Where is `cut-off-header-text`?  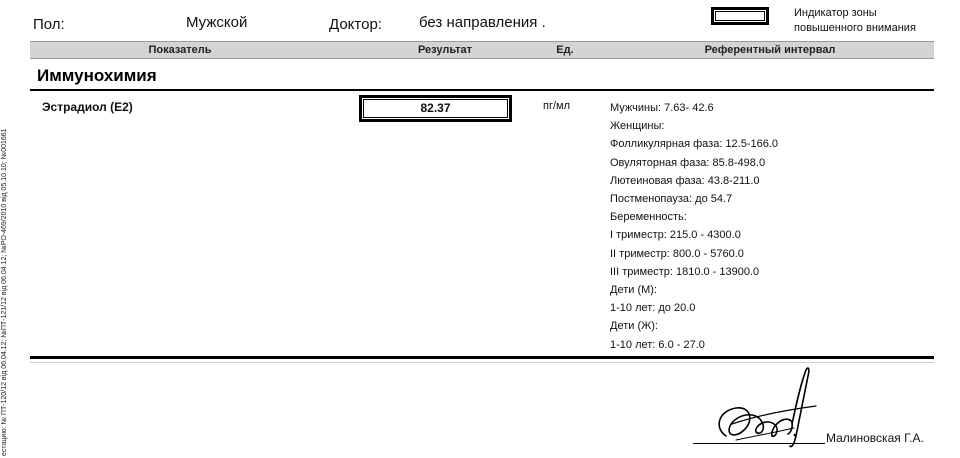
cut-off-header-text is located at coordinates (310, 3).